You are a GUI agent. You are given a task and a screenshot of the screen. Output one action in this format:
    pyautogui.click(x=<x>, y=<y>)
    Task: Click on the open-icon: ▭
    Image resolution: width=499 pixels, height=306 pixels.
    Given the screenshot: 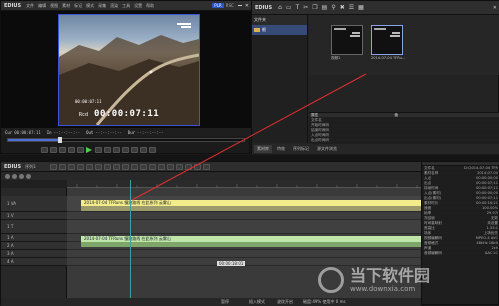 What is the action you would take?
    pyautogui.click(x=289, y=7)
    